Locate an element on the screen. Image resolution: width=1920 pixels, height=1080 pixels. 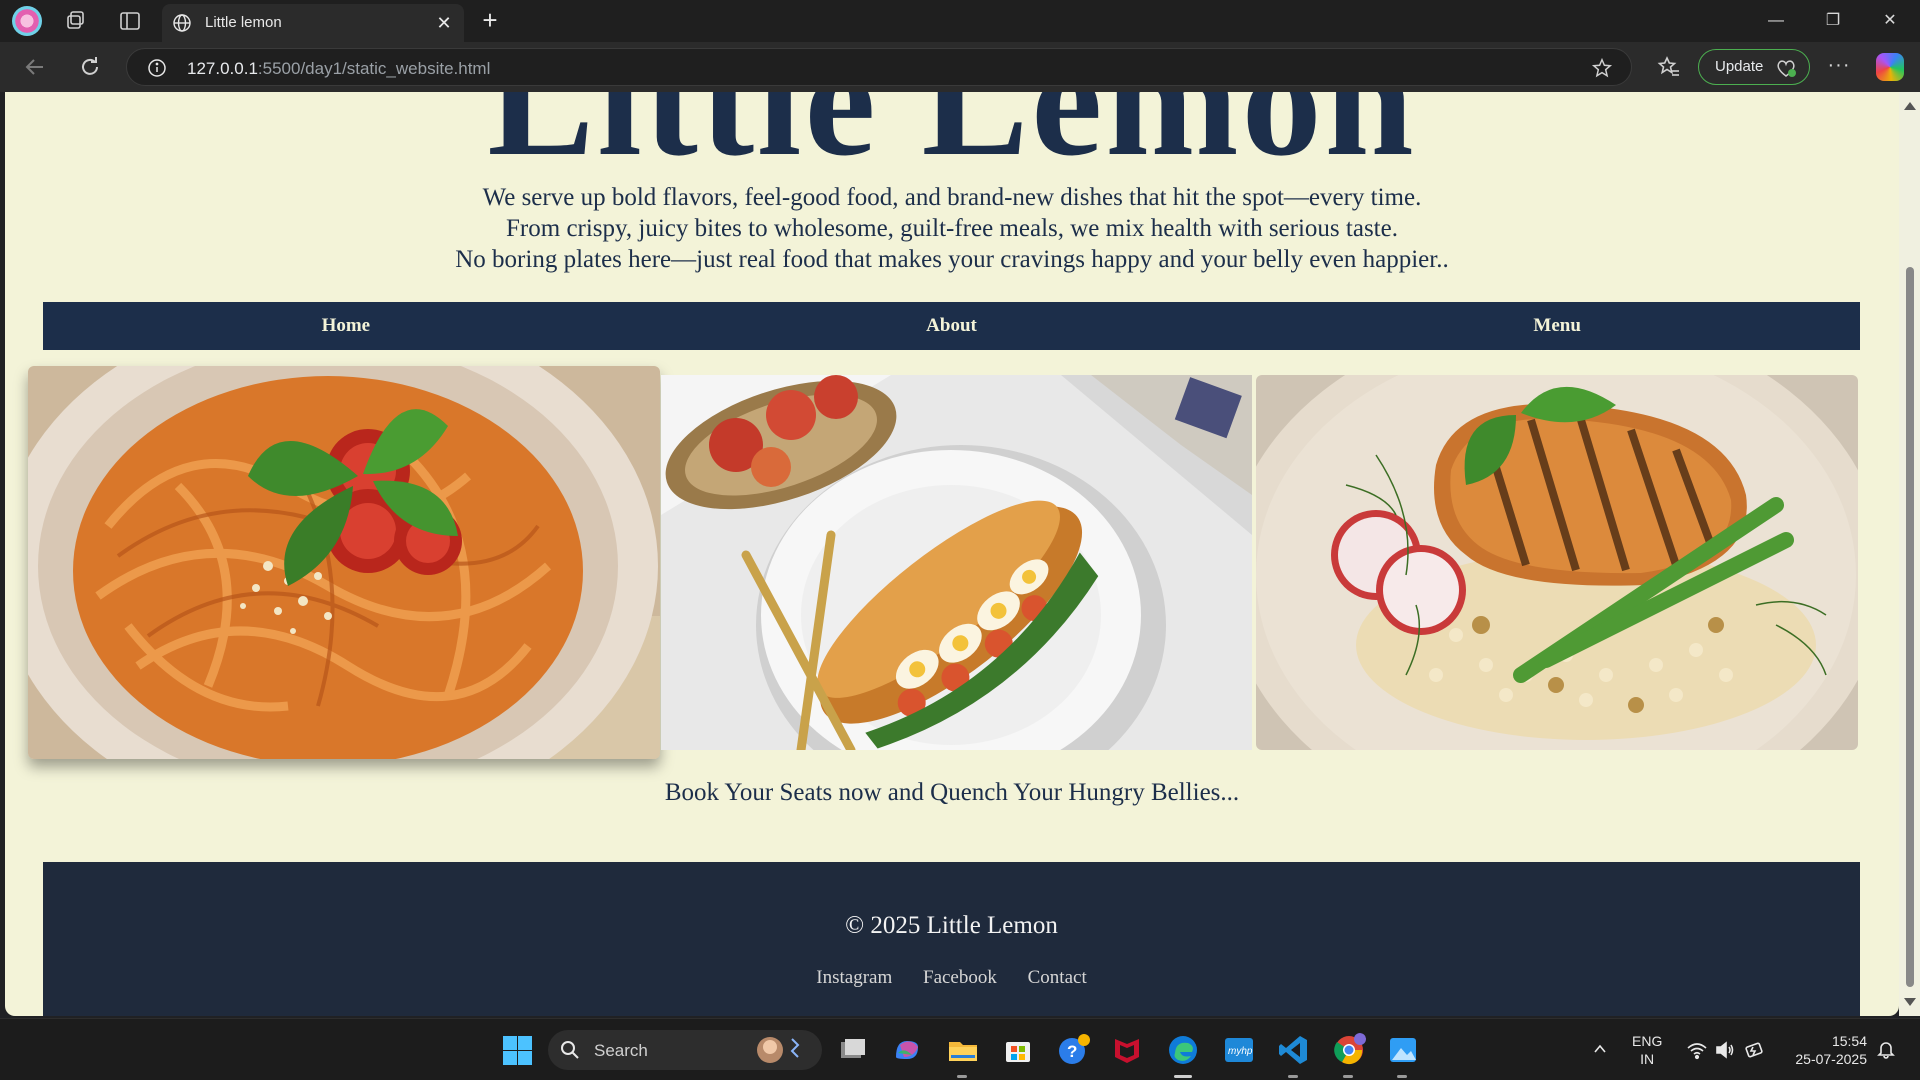
footer-link-instagram: Instagram is located at coordinates (854, 977).